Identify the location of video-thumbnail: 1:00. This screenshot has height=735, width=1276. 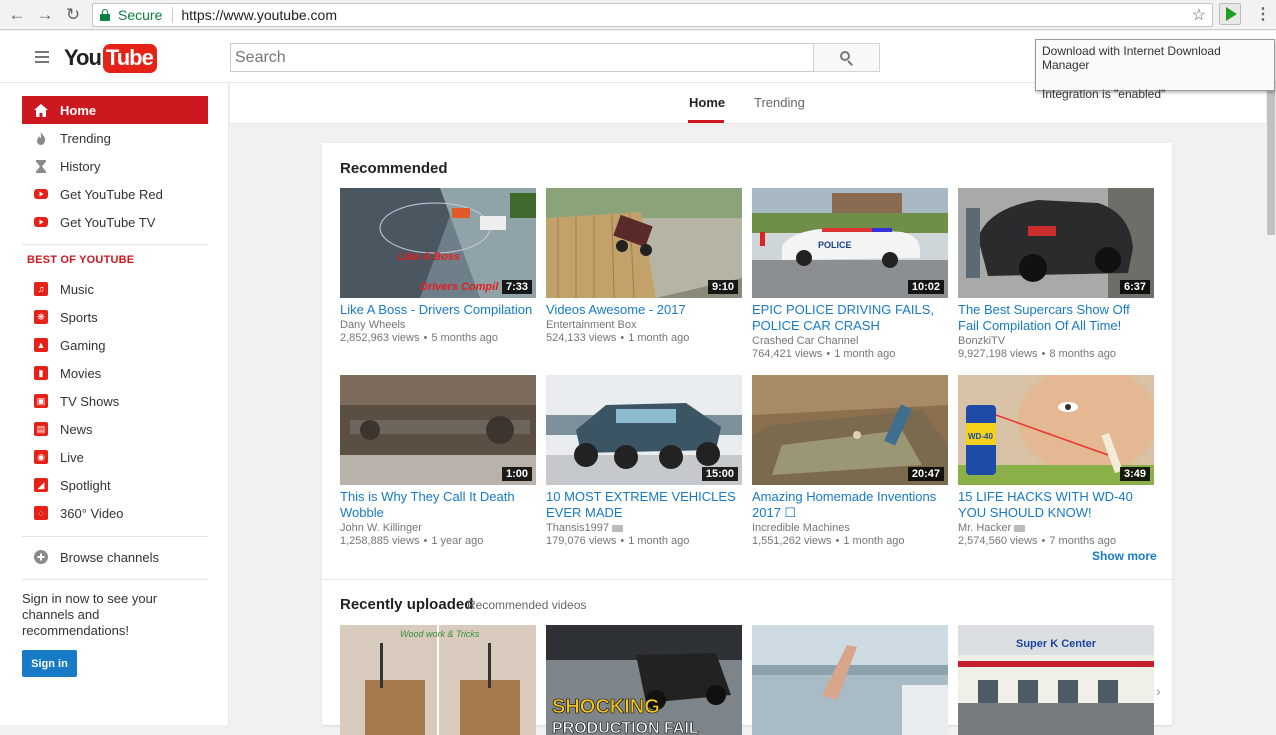
(438, 430).